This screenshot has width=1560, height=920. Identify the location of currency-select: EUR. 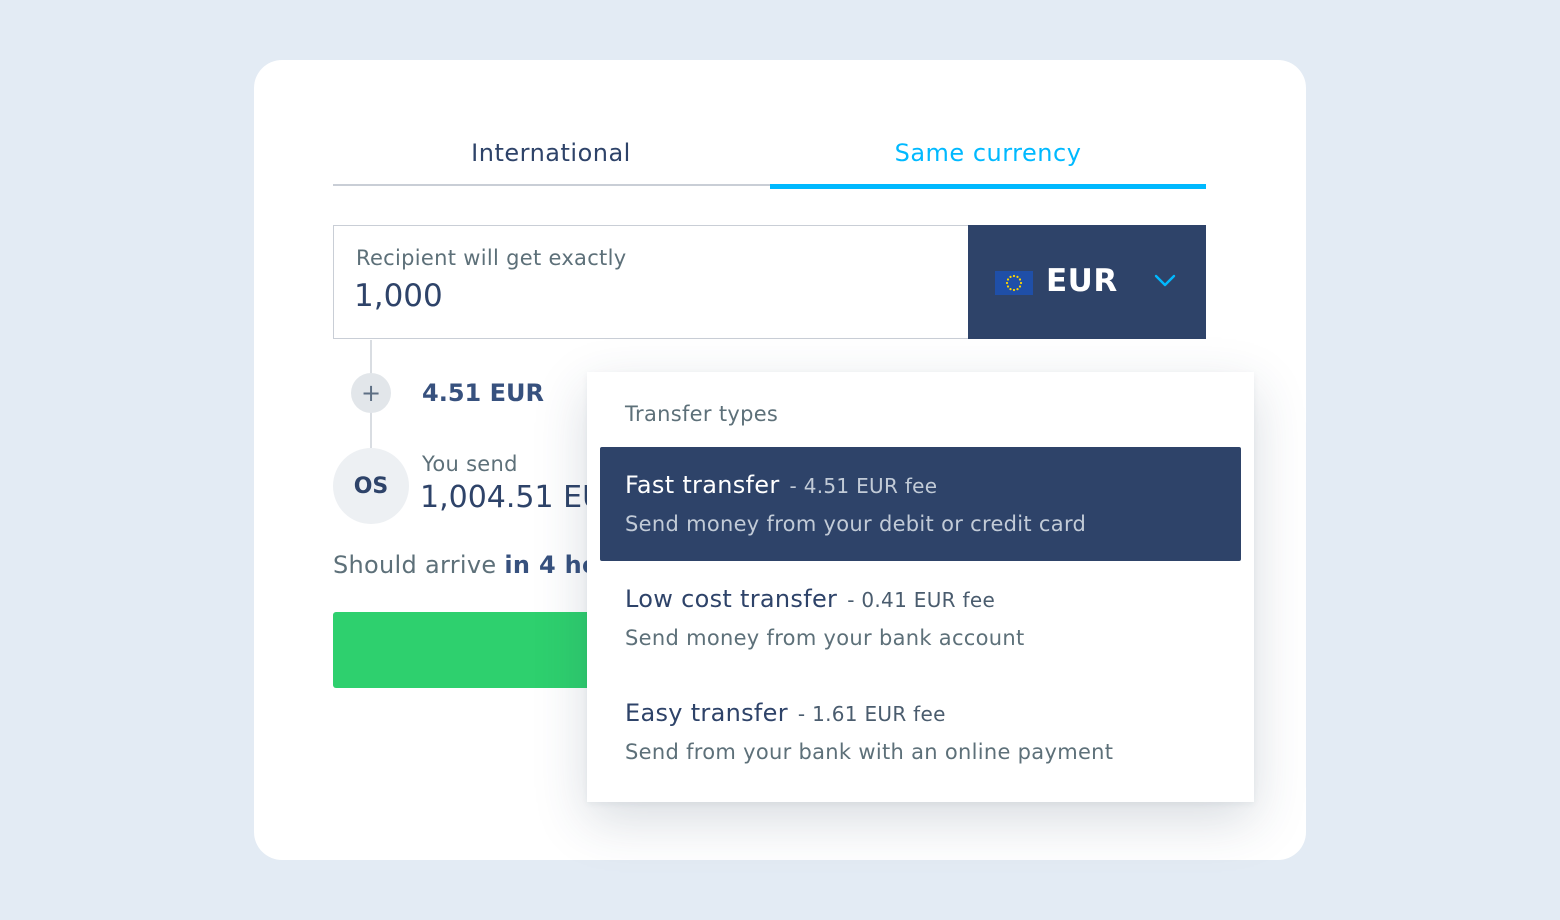
(1087, 282).